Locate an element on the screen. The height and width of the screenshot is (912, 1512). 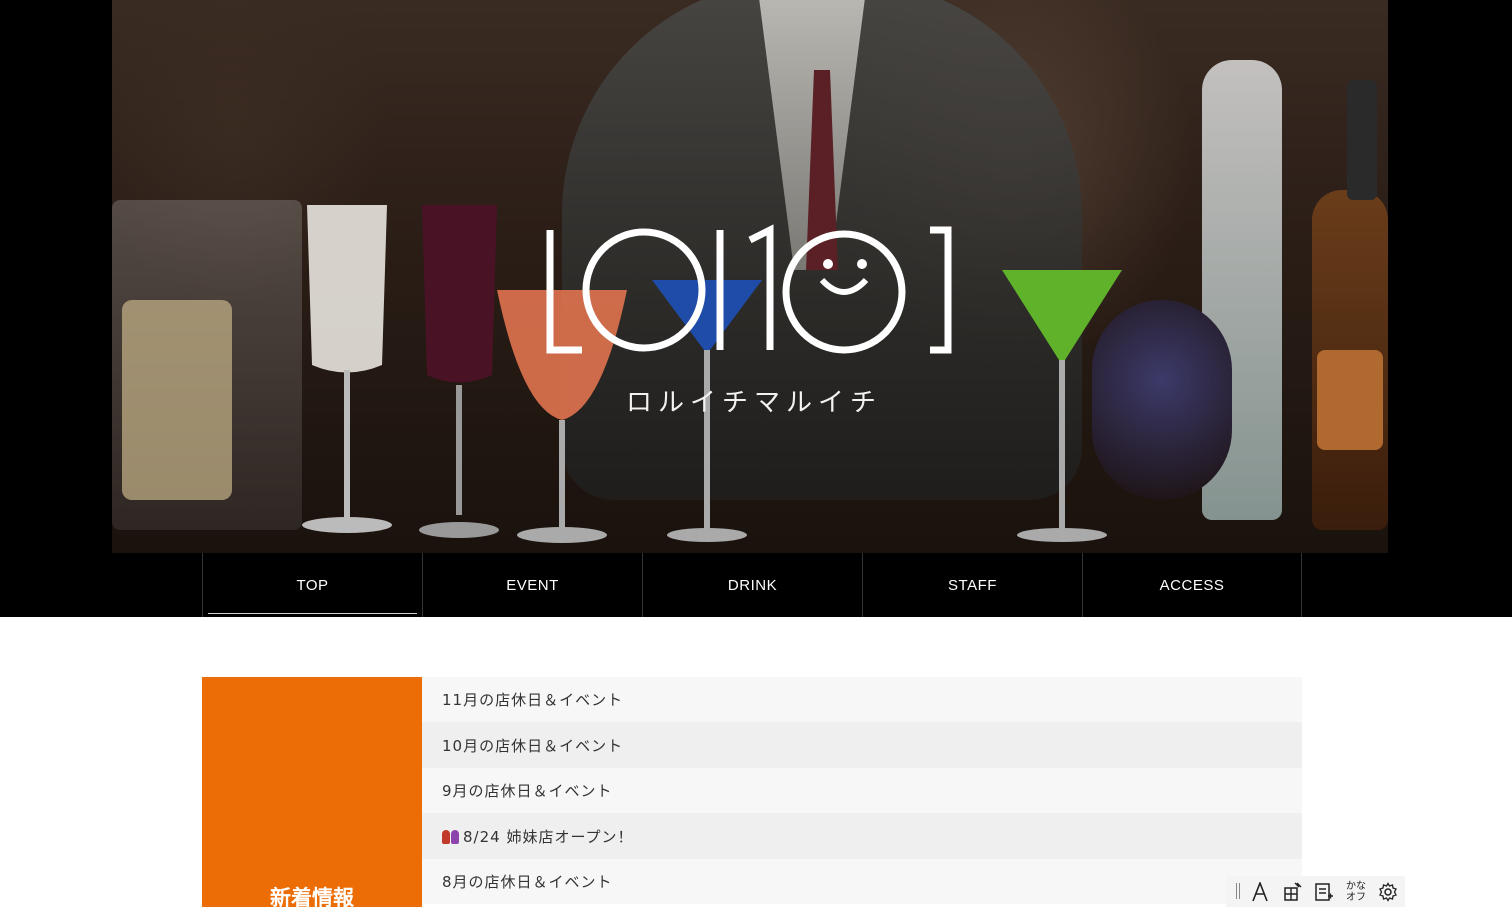
grip-icon is located at coordinates (1238, 891).